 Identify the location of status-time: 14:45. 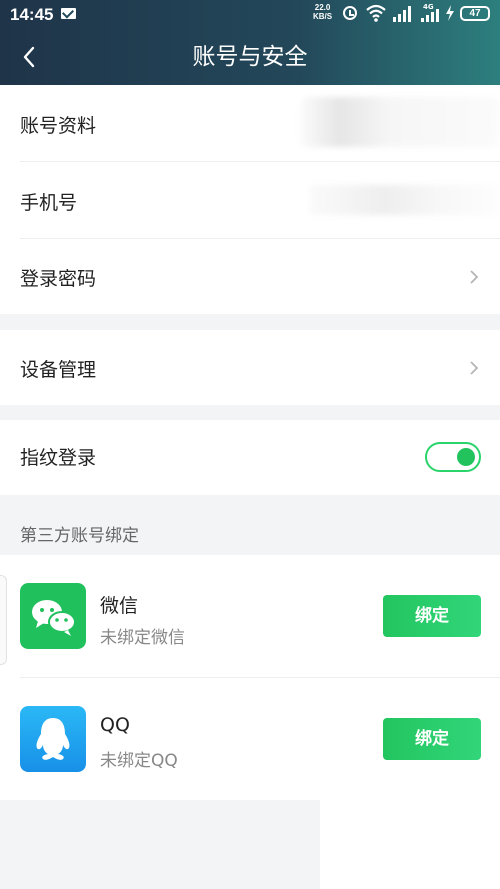
(32, 14).